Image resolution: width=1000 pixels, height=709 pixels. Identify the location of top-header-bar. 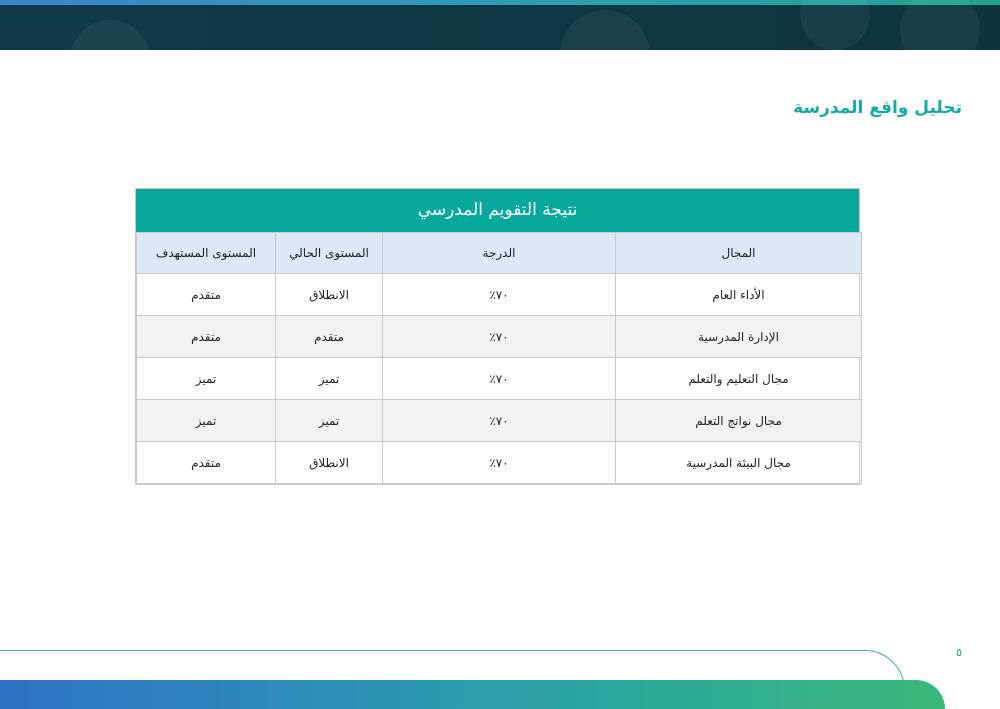
(500, 25).